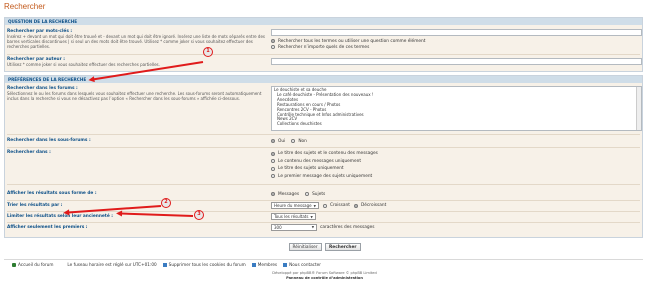 This screenshot has height=284, width=649. What do you see at coordinates (199, 215) in the screenshot?
I see `annotation-badge-3: 3` at bounding box center [199, 215].